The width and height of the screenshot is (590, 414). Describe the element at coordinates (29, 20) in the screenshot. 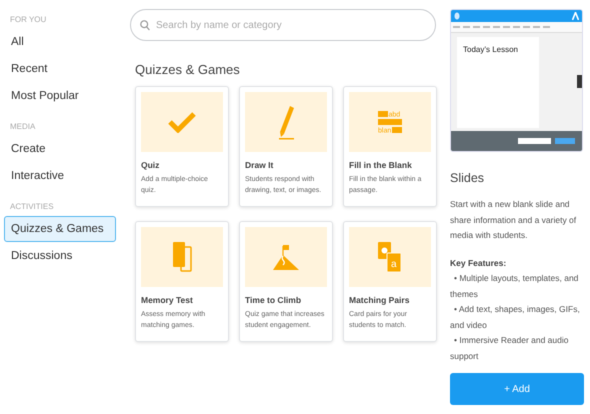

I see `section-heading: FOR YOU` at that location.